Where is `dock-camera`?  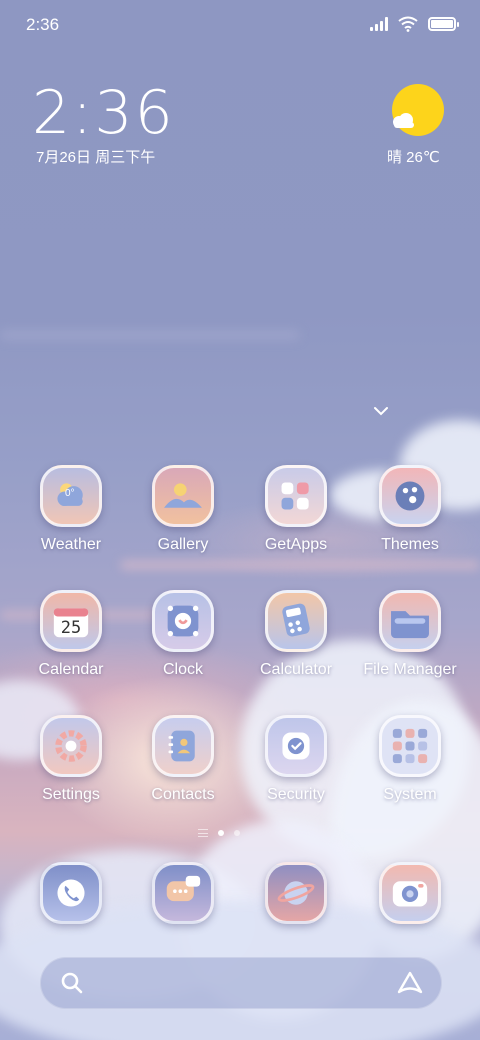
dock-camera is located at coordinates (410, 893).